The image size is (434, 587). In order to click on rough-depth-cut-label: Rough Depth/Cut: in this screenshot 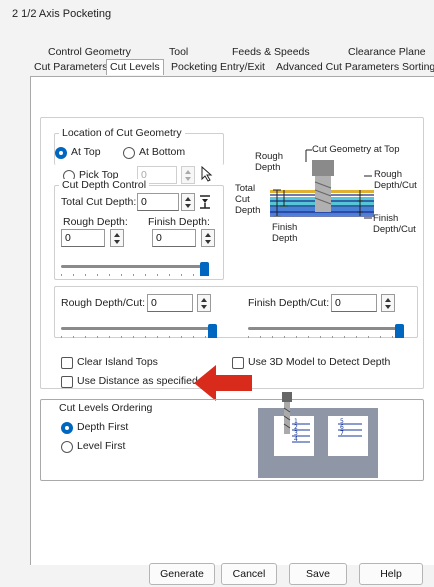, I will do `click(103, 303)`.